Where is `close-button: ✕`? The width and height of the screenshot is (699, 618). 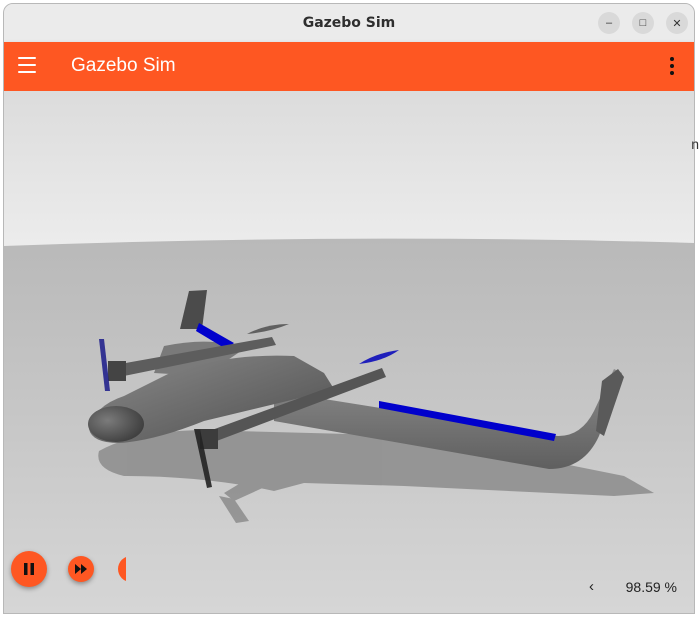 close-button: ✕ is located at coordinates (677, 23).